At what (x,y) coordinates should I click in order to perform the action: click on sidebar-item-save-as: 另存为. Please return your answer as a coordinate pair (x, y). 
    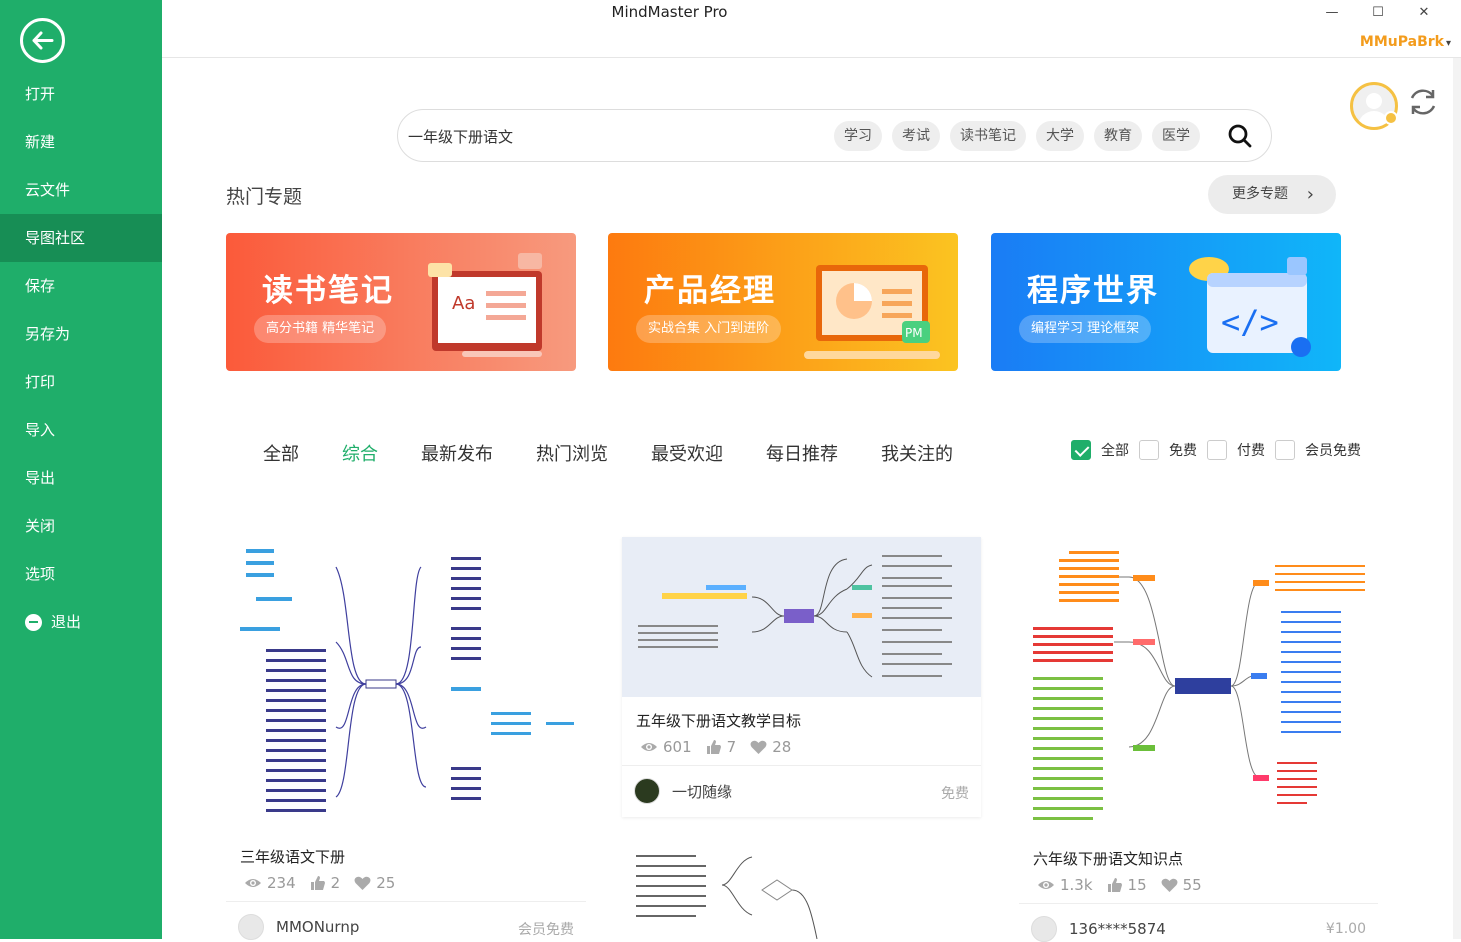
    Looking at the image, I should click on (81, 334).